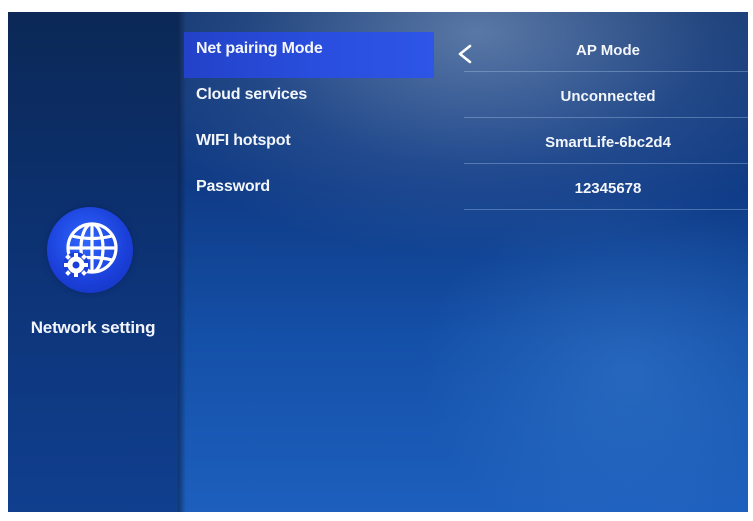 The image size is (753, 521). What do you see at coordinates (608, 96) in the screenshot?
I see `setting-value: Unconnected` at bounding box center [608, 96].